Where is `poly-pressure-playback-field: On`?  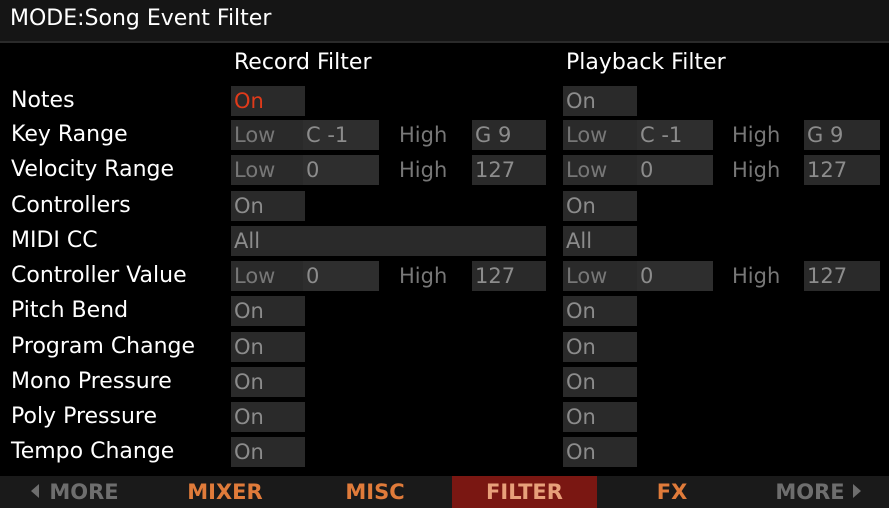
poly-pressure-playback-field: On is located at coordinates (600, 417).